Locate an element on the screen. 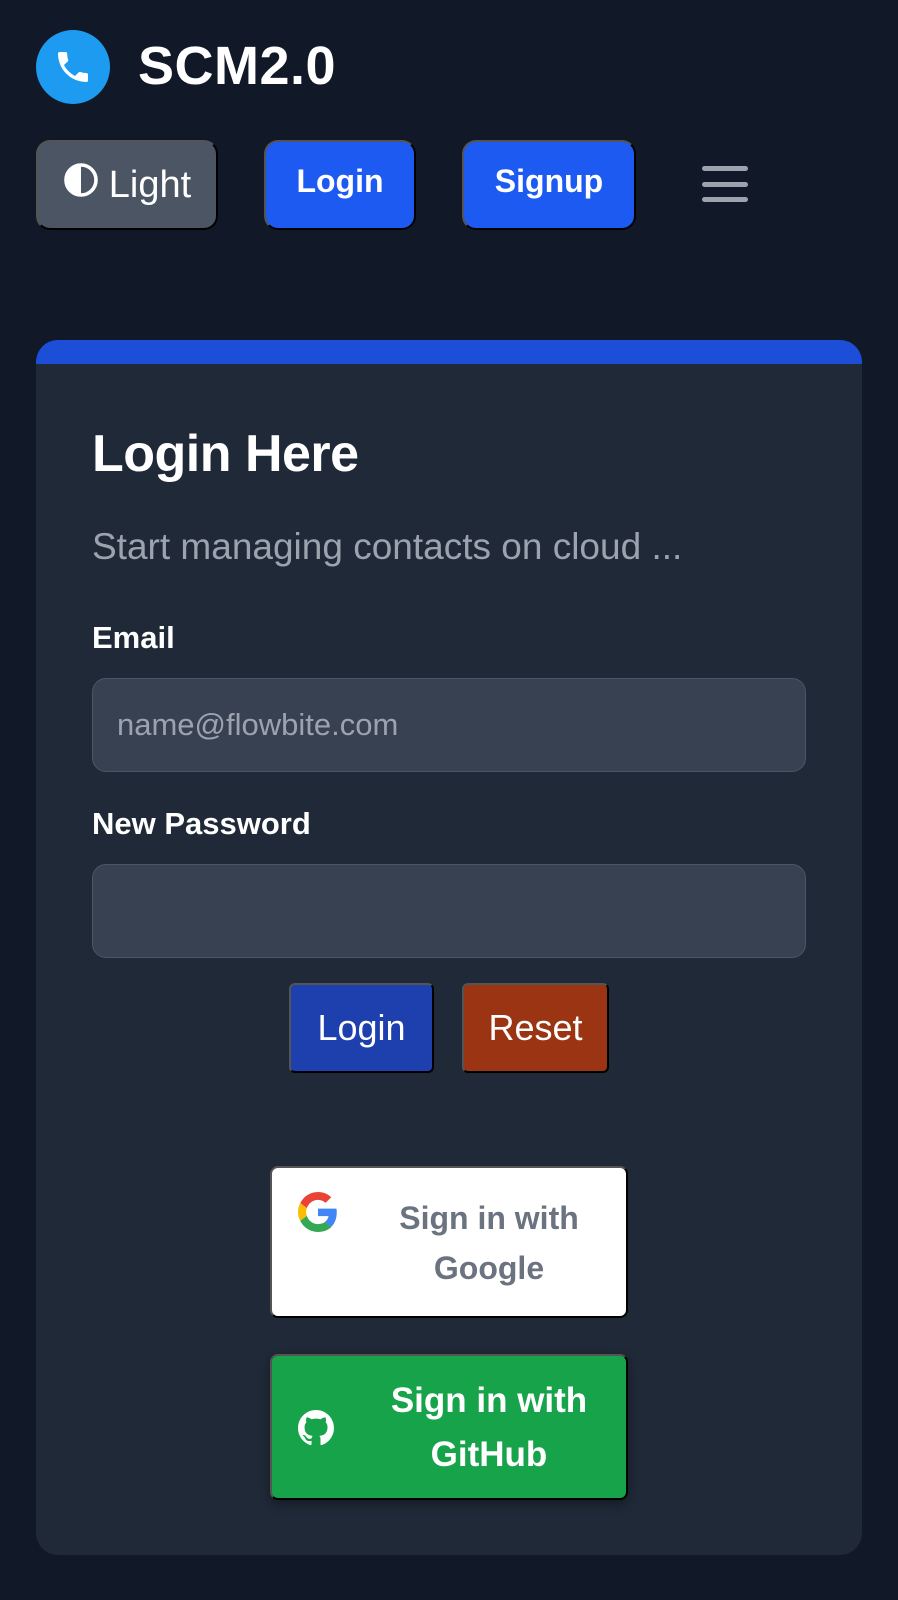 This screenshot has width=898, height=1600. theme-toggle-button: Light is located at coordinates (127, 185).